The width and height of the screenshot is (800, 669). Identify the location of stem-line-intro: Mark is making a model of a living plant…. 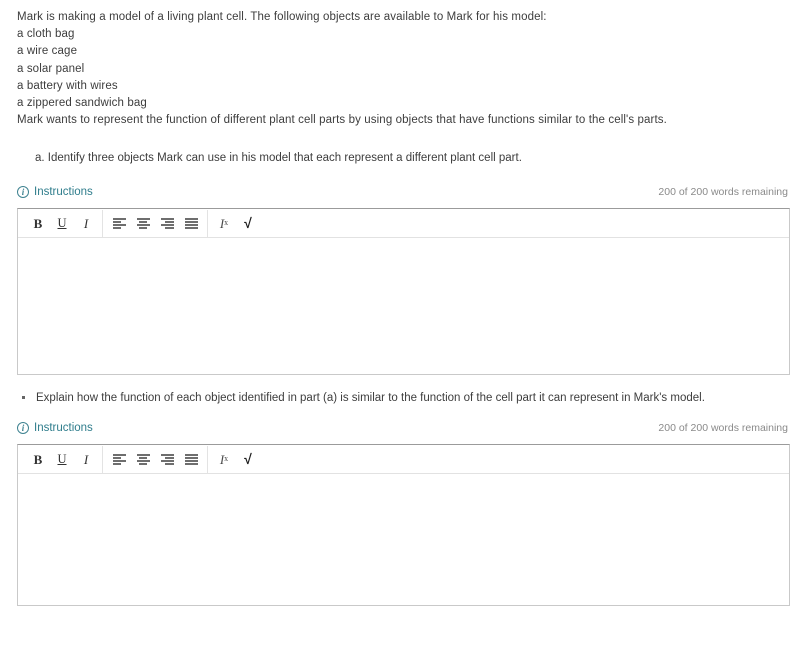
(282, 17).